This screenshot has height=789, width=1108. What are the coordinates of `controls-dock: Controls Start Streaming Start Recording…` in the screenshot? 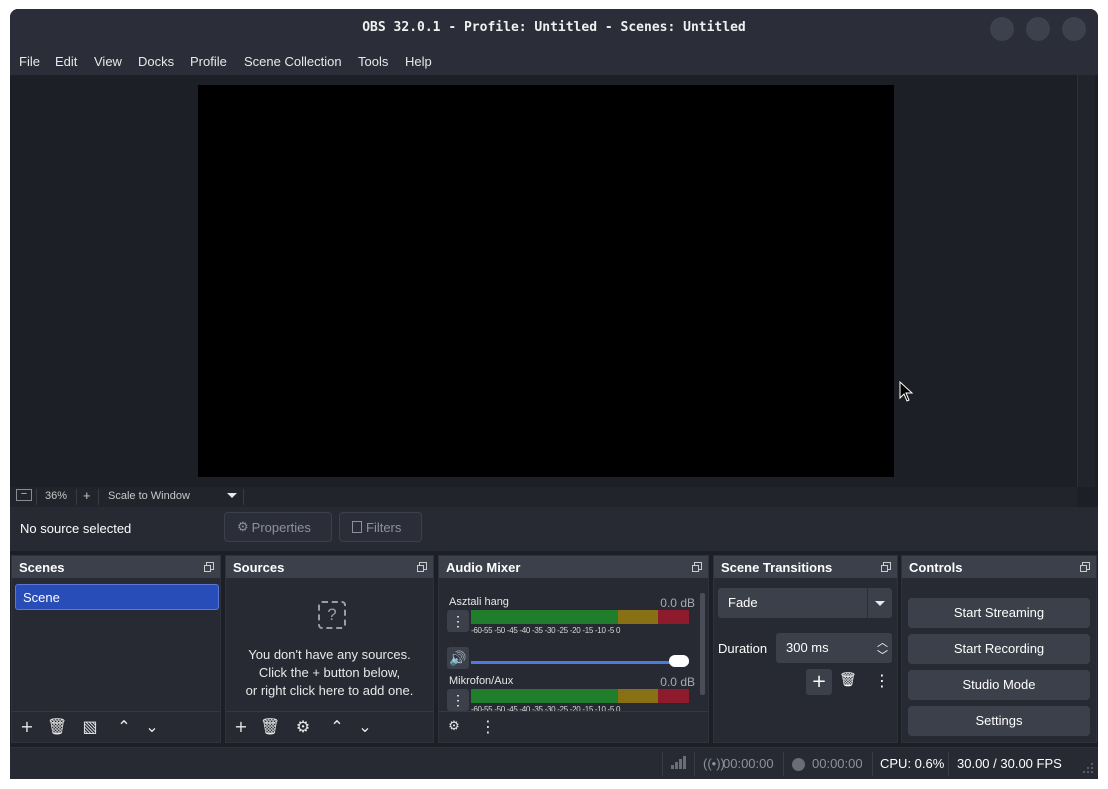 It's located at (999, 649).